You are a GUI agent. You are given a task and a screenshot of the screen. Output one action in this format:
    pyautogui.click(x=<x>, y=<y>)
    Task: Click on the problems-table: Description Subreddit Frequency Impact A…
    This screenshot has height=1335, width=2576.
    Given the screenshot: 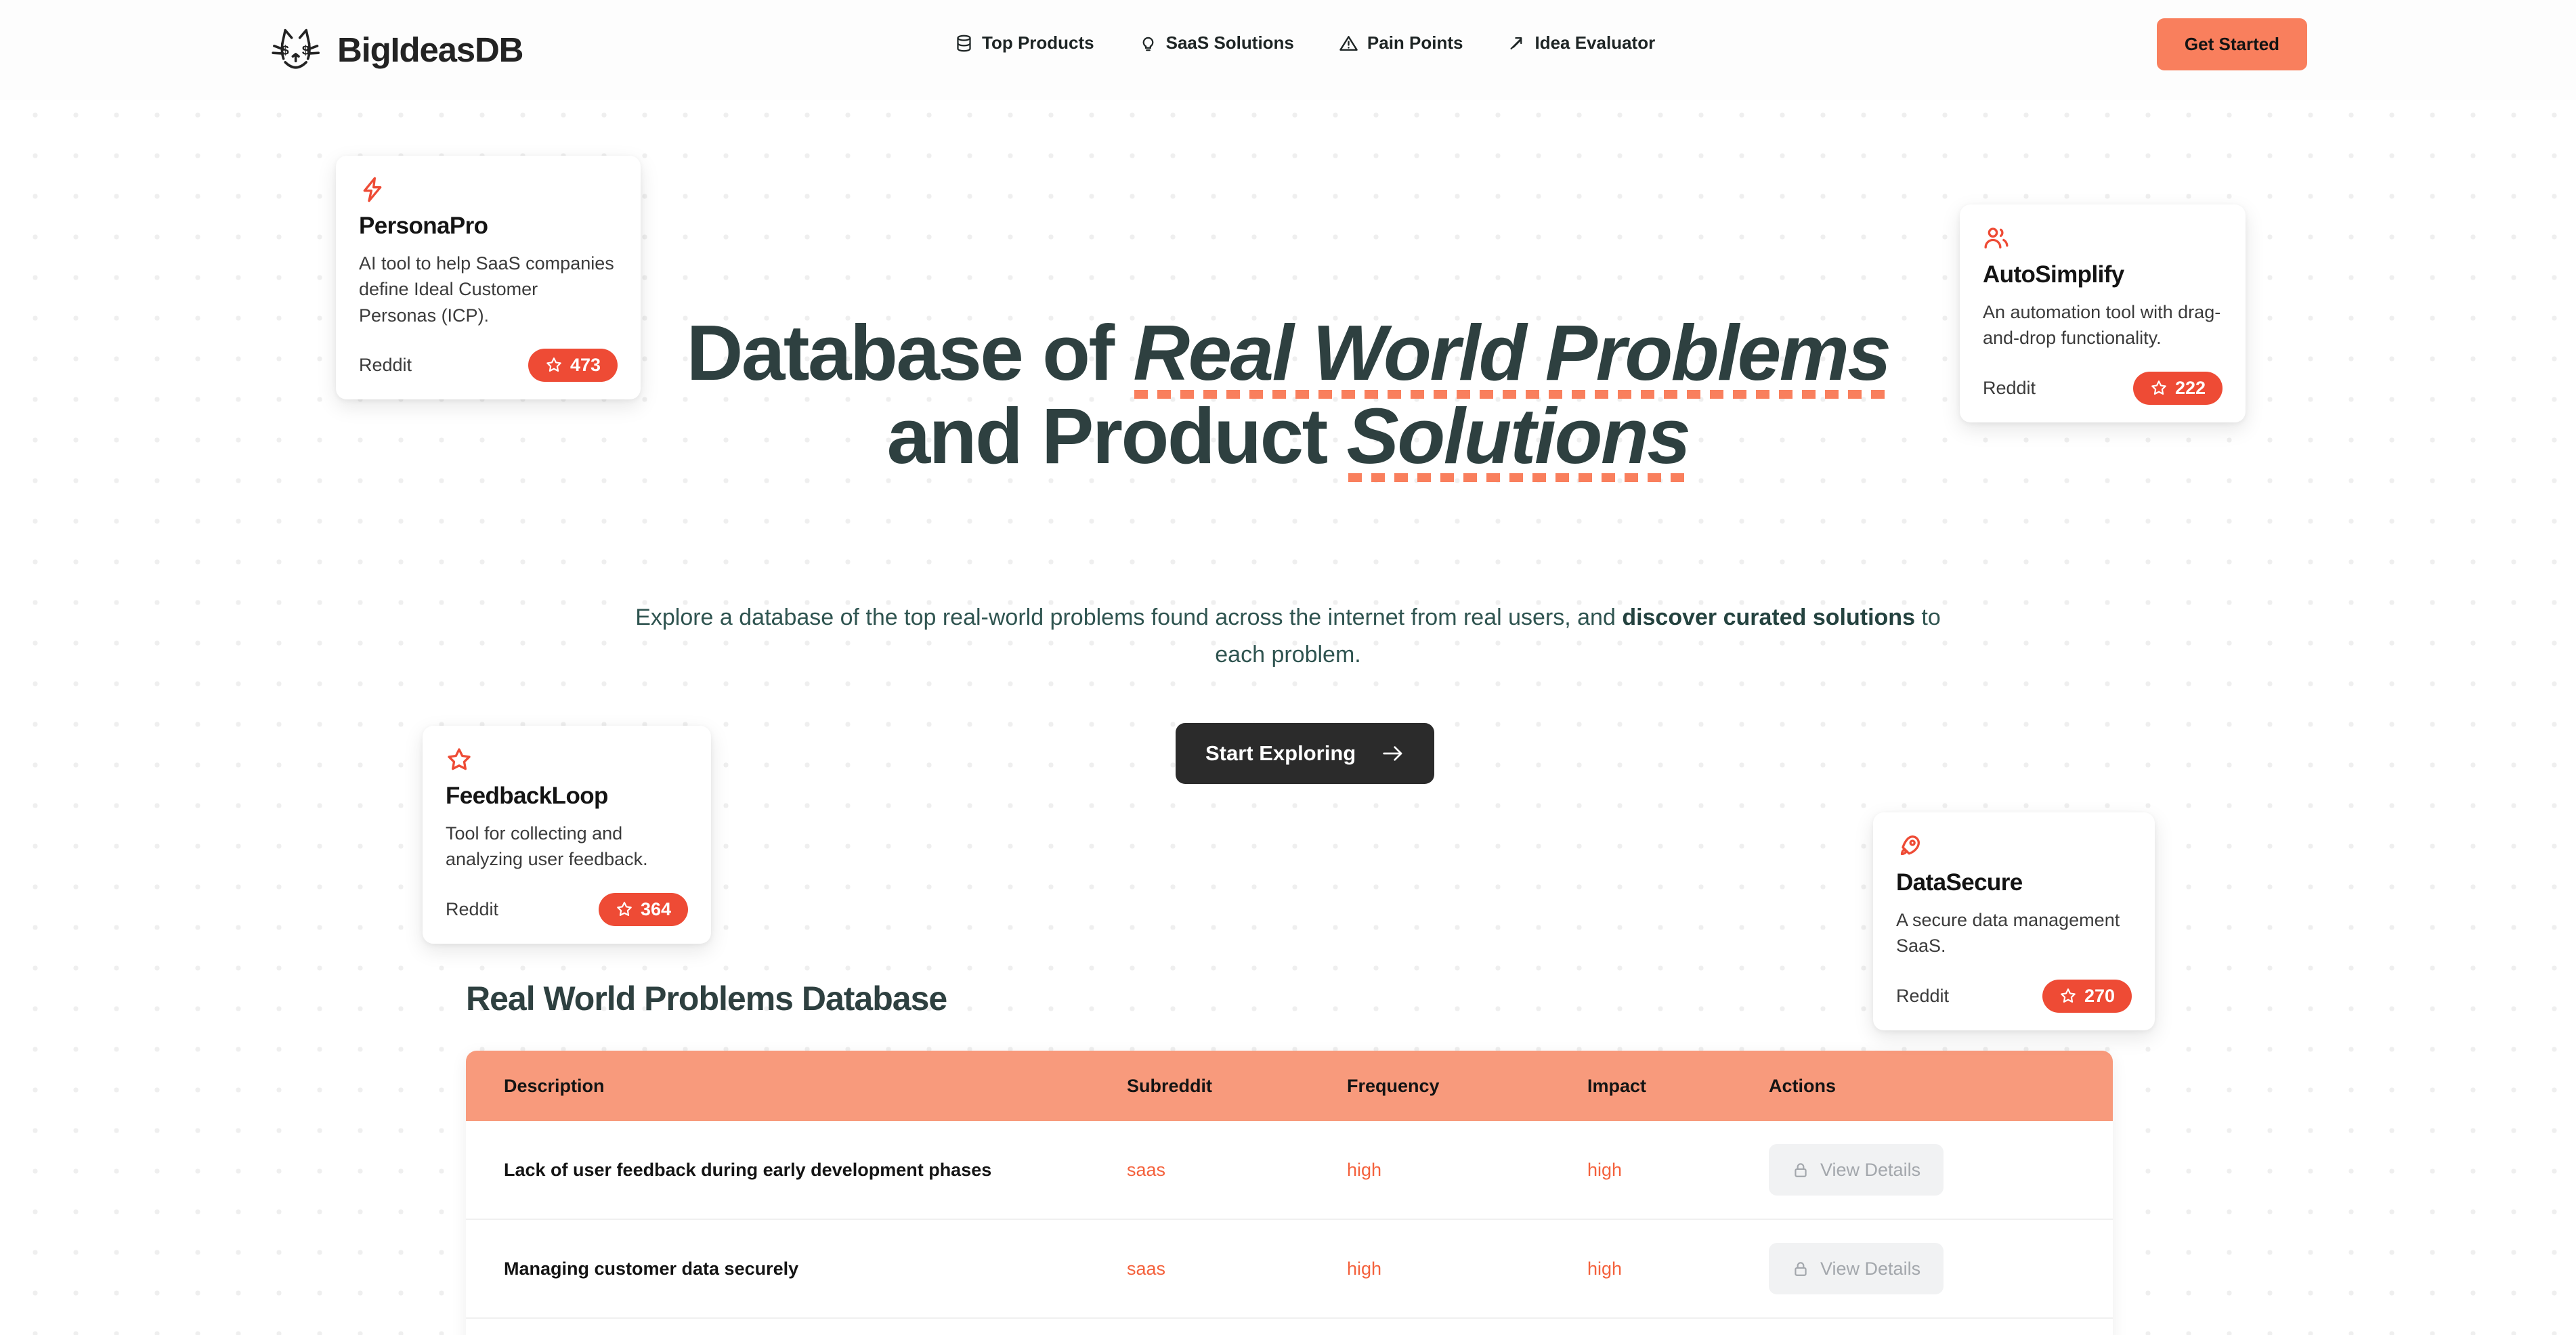 What is the action you would take?
    pyautogui.click(x=1289, y=1193)
    